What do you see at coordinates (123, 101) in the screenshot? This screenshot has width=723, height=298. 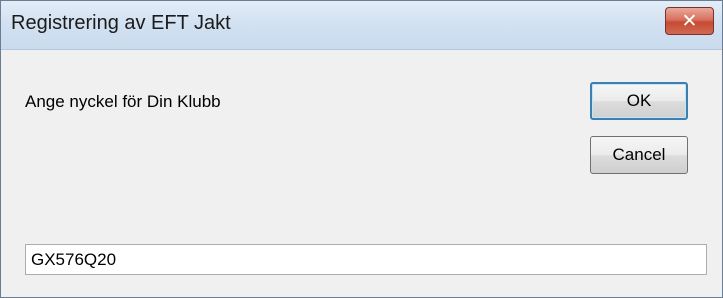 I see `prompt-label: Ange nyckel för Din Klubb` at bounding box center [123, 101].